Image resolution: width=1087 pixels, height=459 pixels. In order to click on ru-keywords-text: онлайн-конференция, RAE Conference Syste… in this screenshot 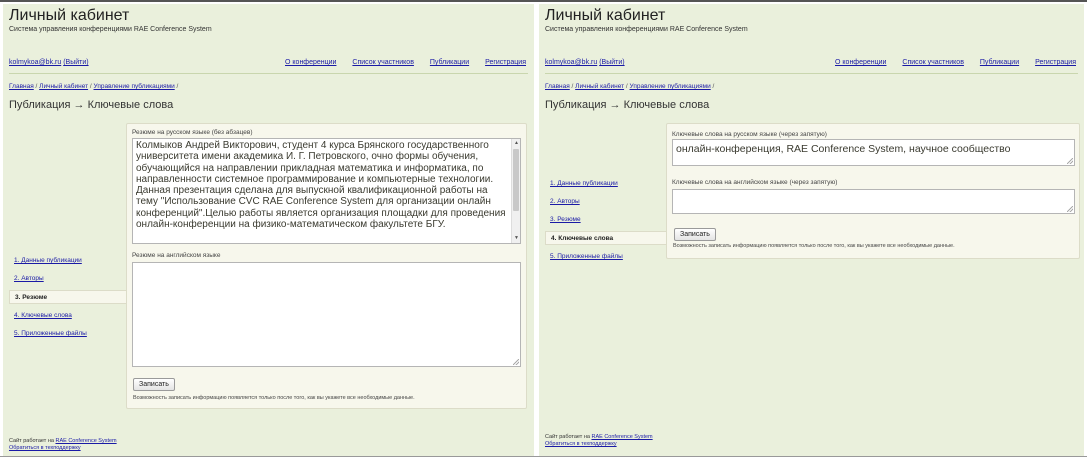, I will do `click(843, 149)`.